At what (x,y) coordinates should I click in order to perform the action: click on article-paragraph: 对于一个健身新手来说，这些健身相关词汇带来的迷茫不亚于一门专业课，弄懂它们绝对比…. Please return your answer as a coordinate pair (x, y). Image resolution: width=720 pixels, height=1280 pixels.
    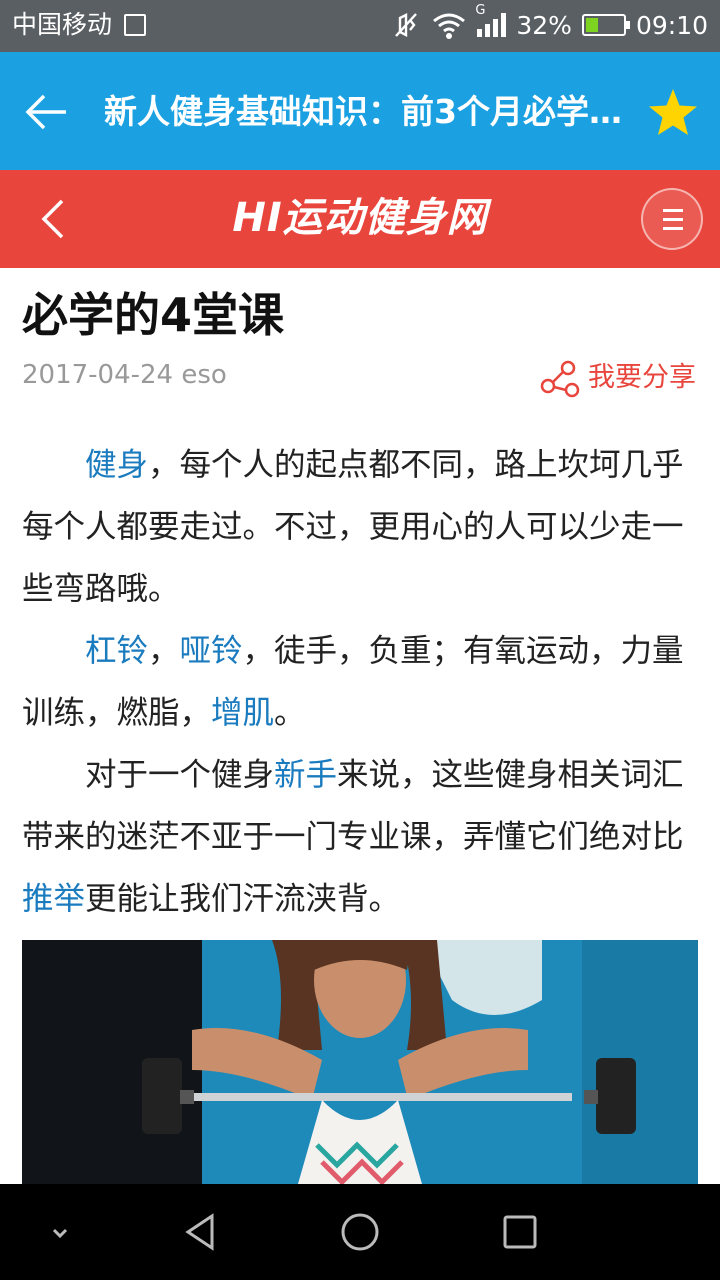
    Looking at the image, I should click on (360, 837).